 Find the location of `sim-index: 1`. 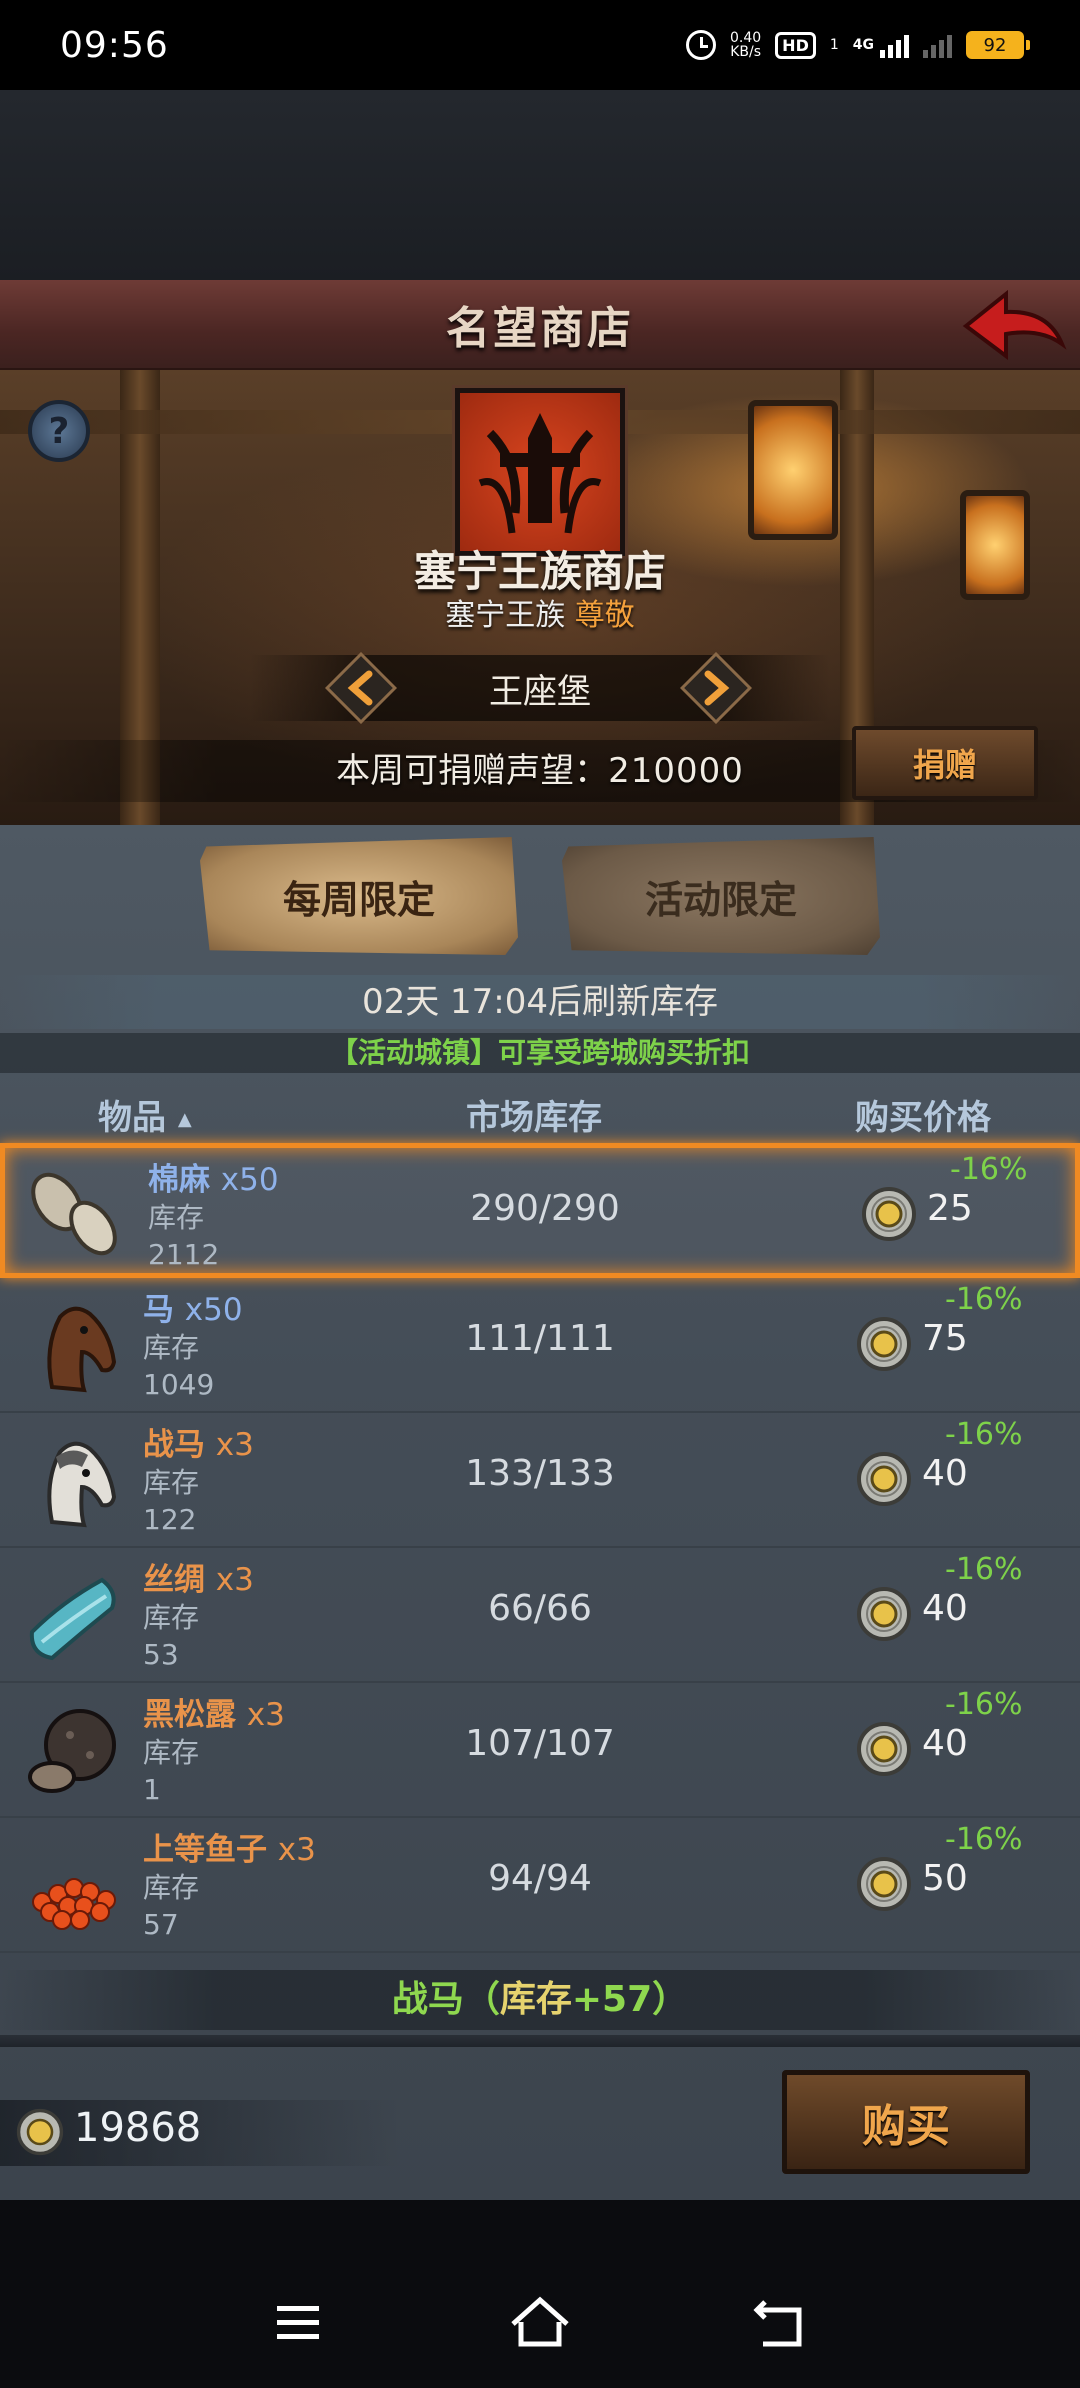

sim-index: 1 is located at coordinates (834, 45).